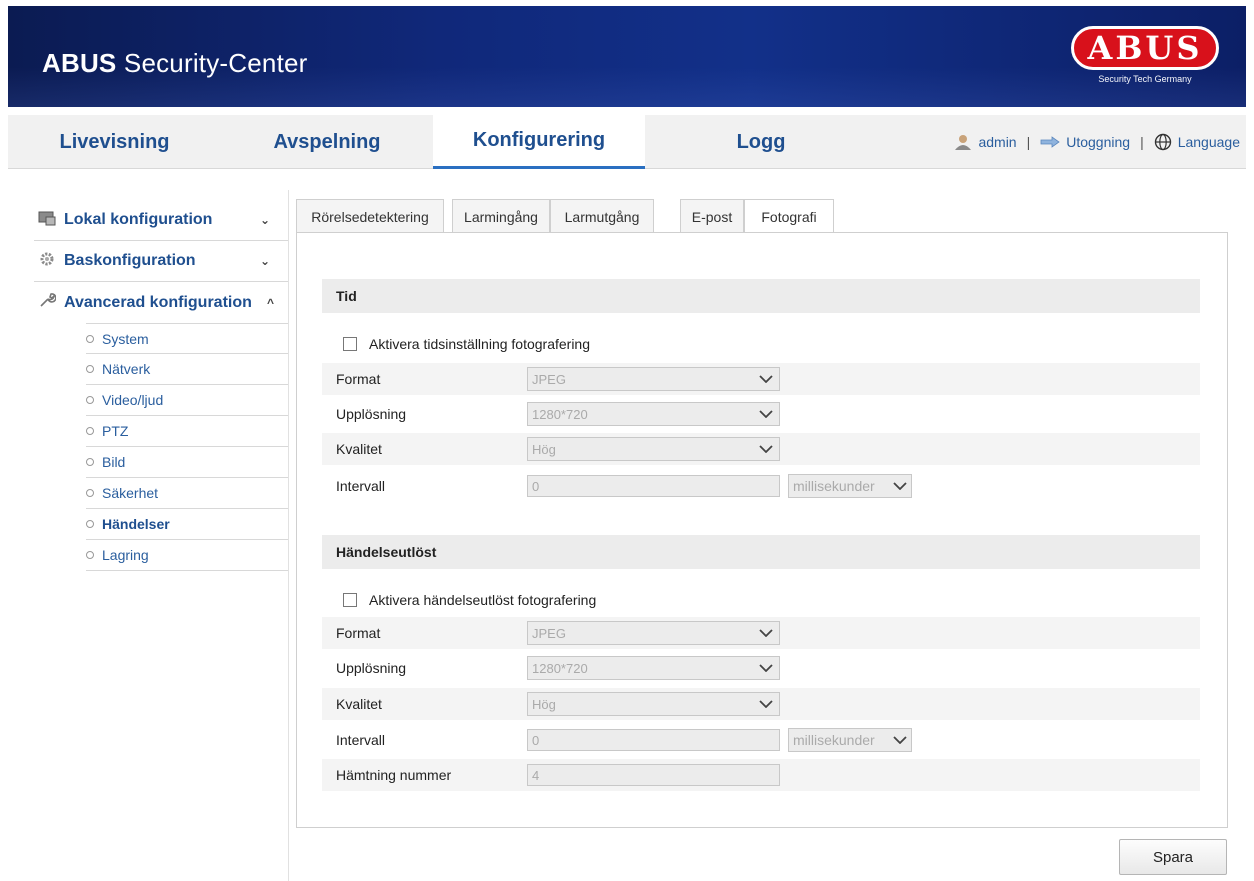 Image resolution: width=1254 pixels, height=881 pixels. I want to click on nav-tab-livevisning: Livevisning, so click(114, 142).